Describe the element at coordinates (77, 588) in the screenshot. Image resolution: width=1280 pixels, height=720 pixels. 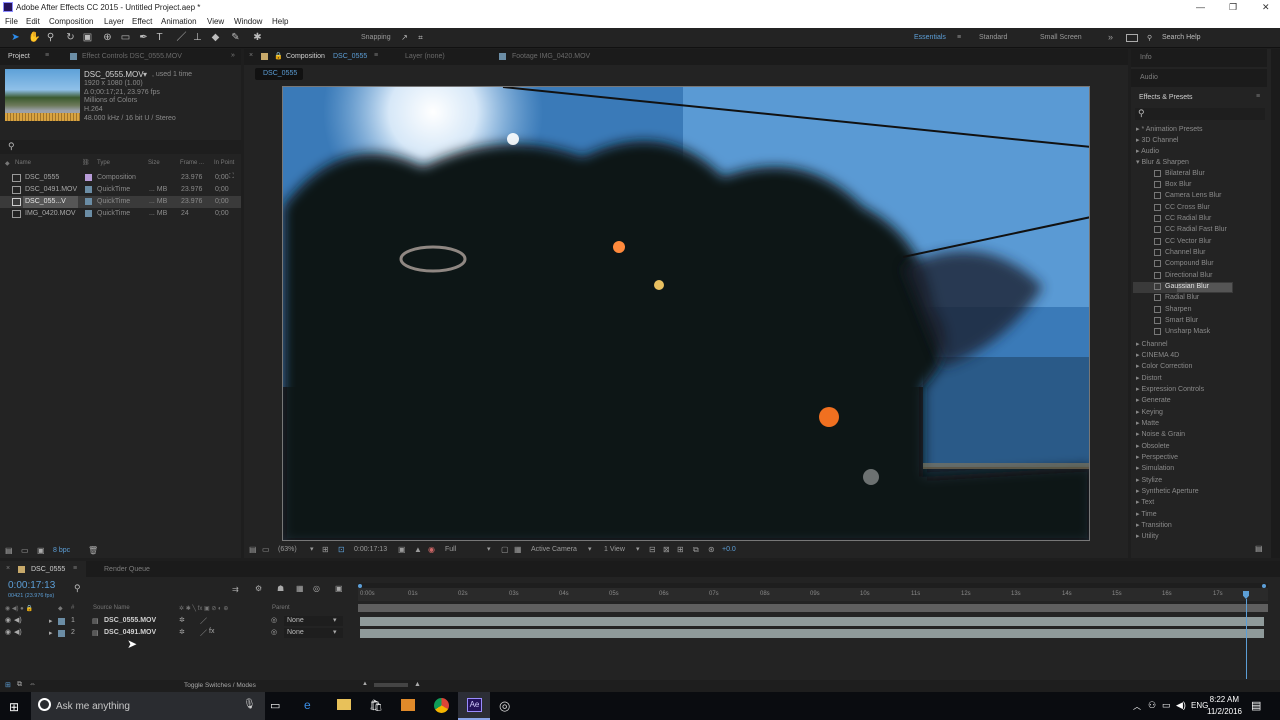
I see `timeline-search-icon: ⚲` at that location.